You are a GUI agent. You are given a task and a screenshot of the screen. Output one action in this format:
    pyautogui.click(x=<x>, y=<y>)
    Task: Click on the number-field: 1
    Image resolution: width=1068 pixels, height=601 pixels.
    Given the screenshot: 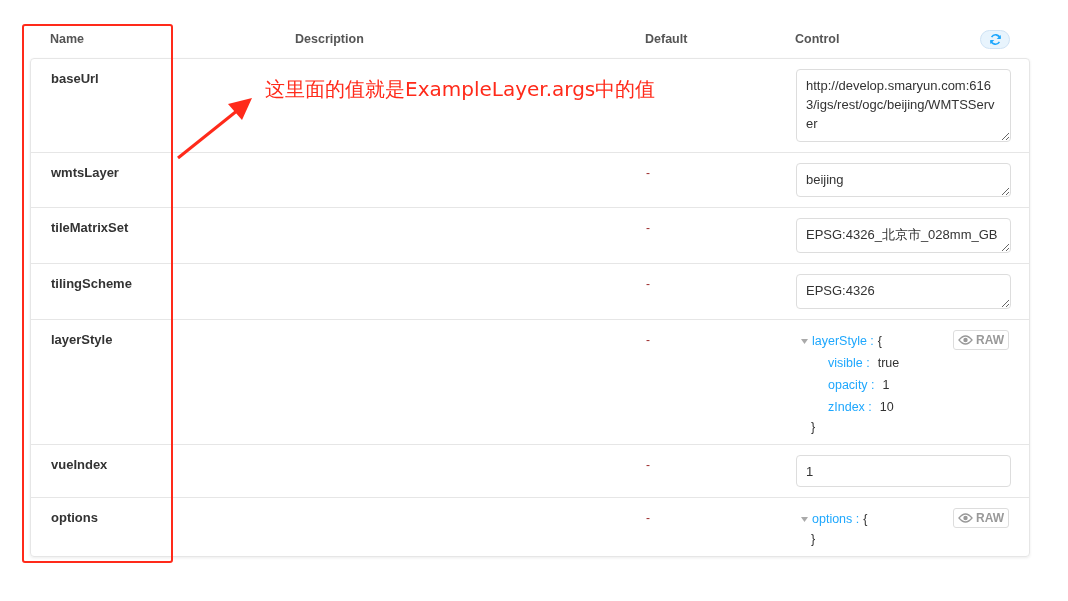 What is the action you would take?
    pyautogui.click(x=903, y=471)
    